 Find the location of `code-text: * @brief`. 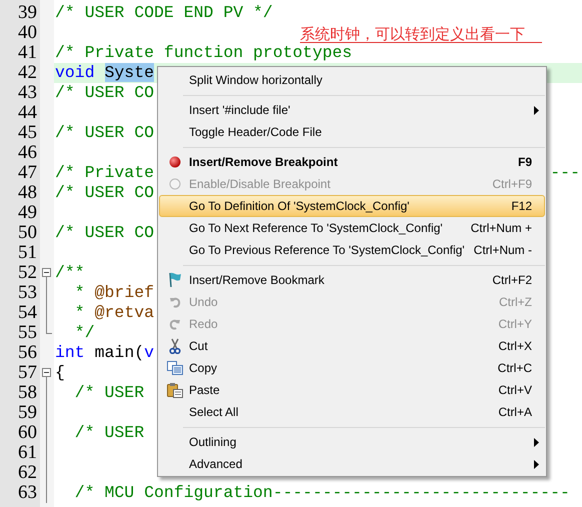

code-text: * @brief is located at coordinates (114, 293).